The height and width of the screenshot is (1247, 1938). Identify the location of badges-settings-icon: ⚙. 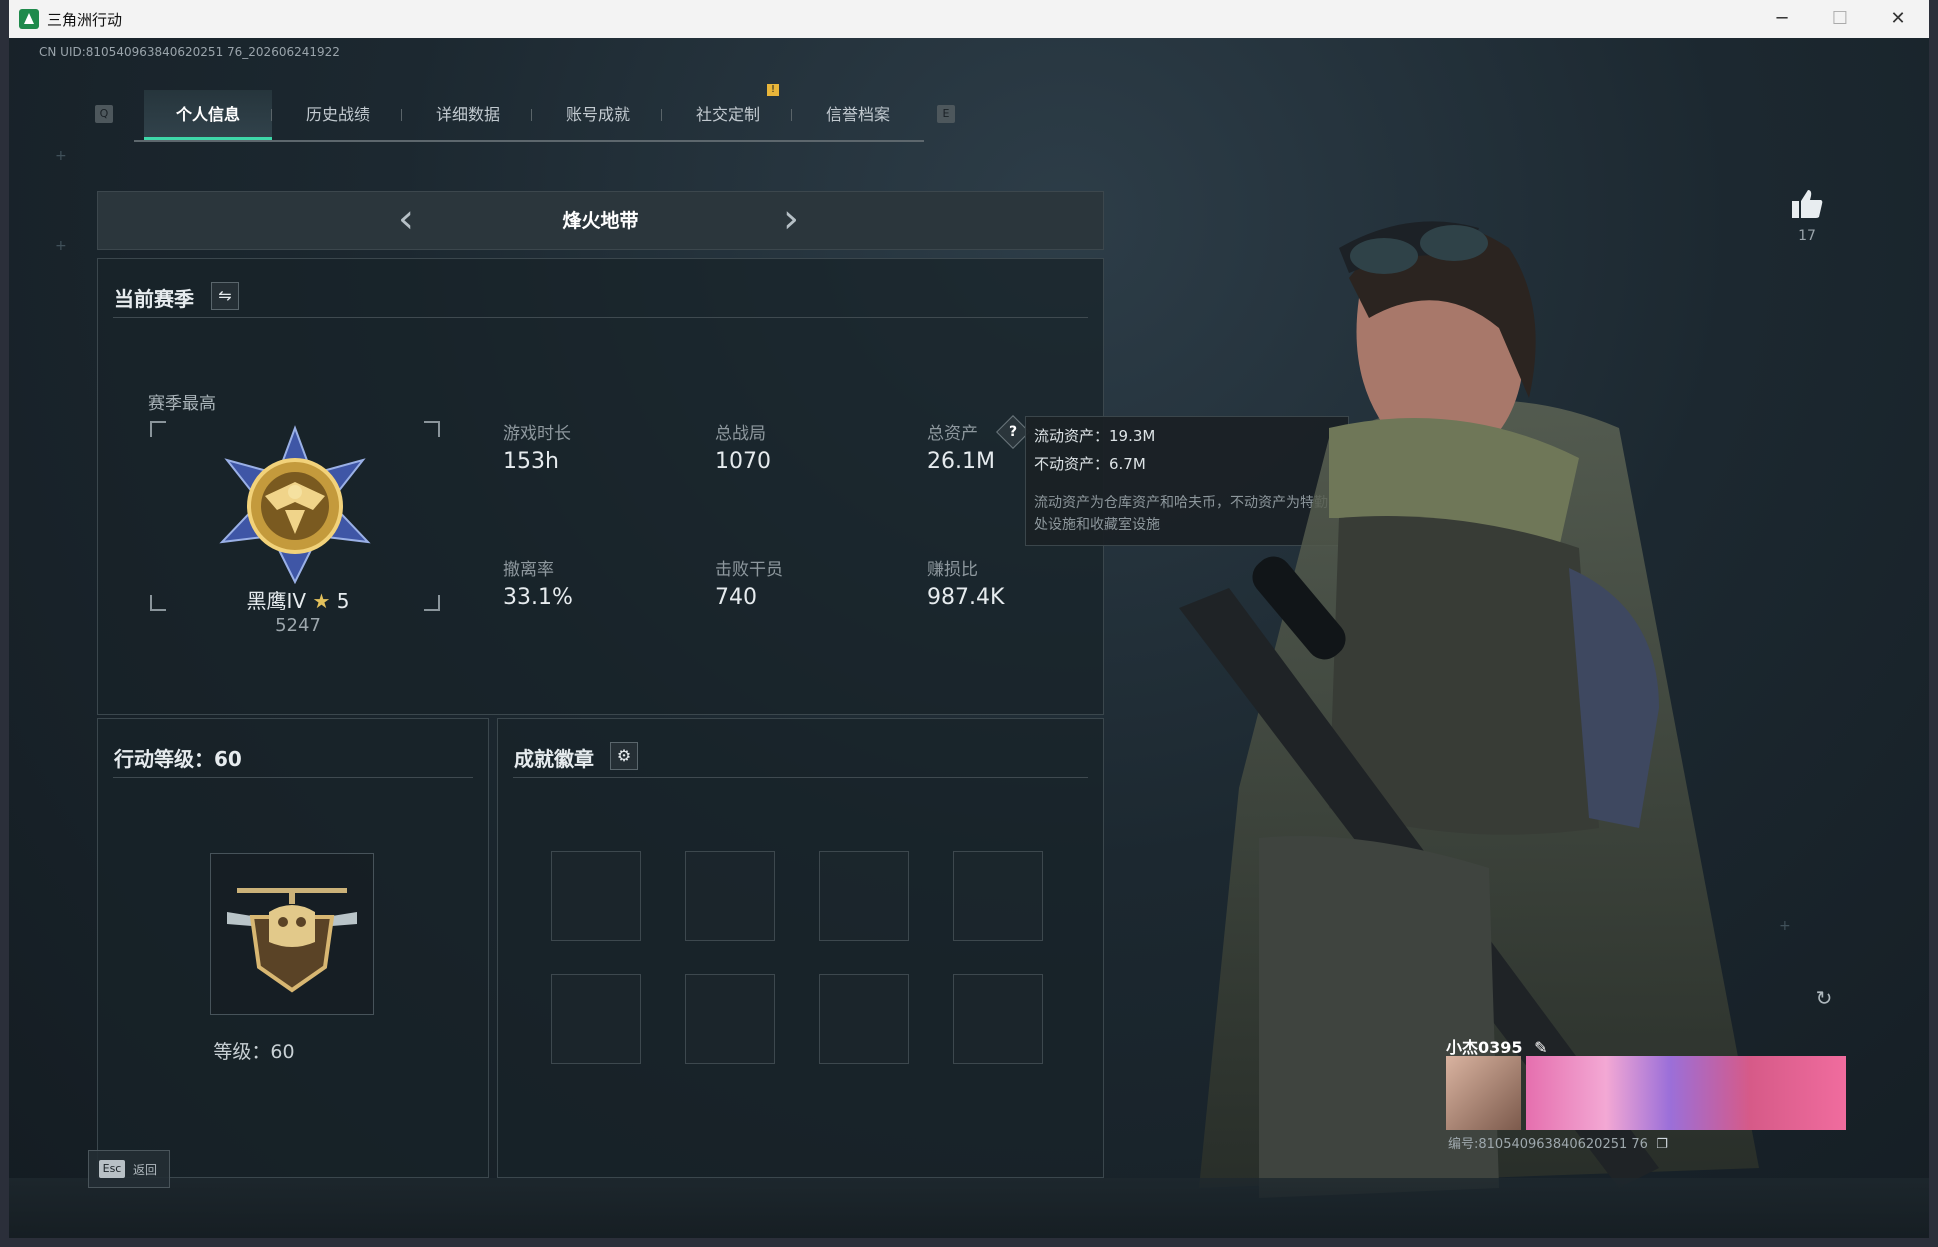
(624, 756).